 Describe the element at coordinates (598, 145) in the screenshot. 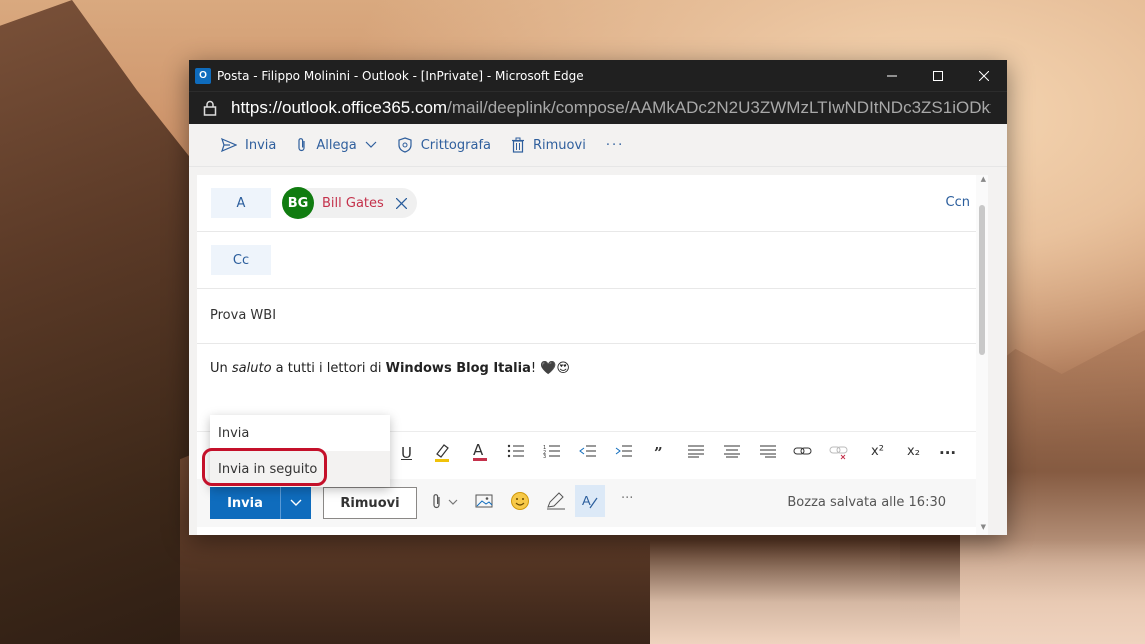

I see `compose-toolbar: Invia Allega Crittografa Rimuovi ···` at that location.